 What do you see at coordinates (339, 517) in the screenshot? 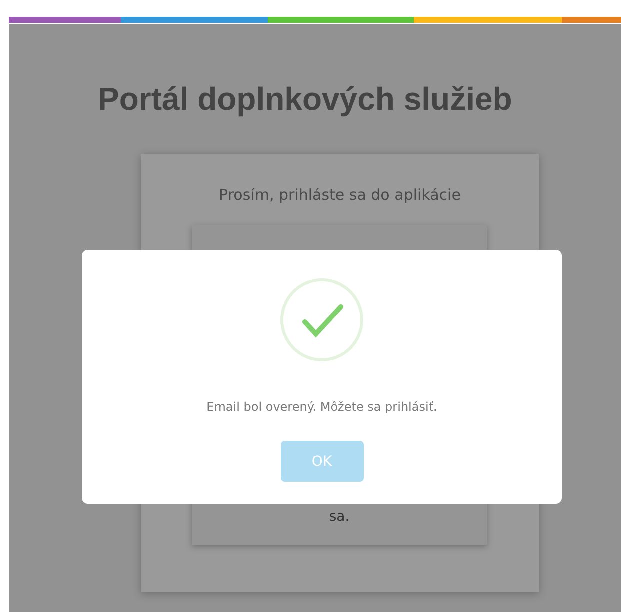
I see `panel-text: sa.` at bounding box center [339, 517].